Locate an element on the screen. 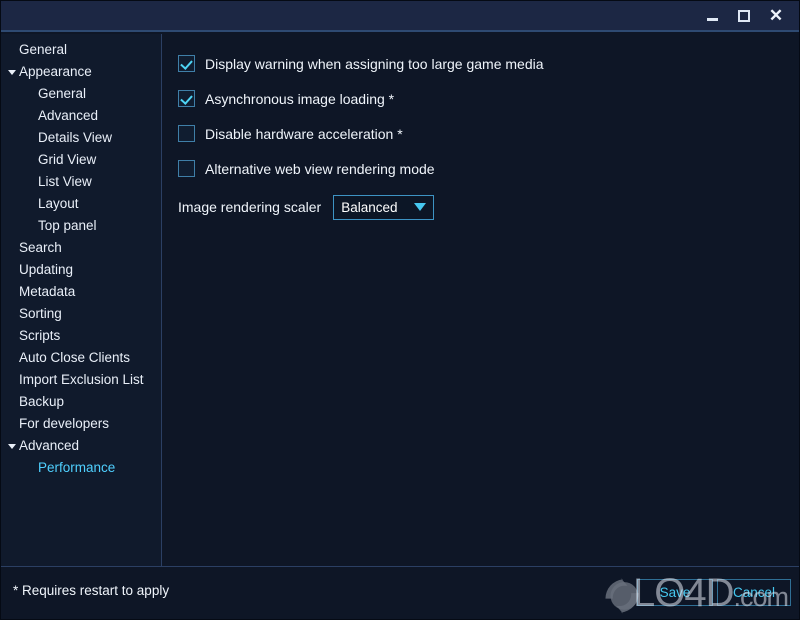  checkbox-row: Alternative web view rendering mode is located at coordinates (488, 168).